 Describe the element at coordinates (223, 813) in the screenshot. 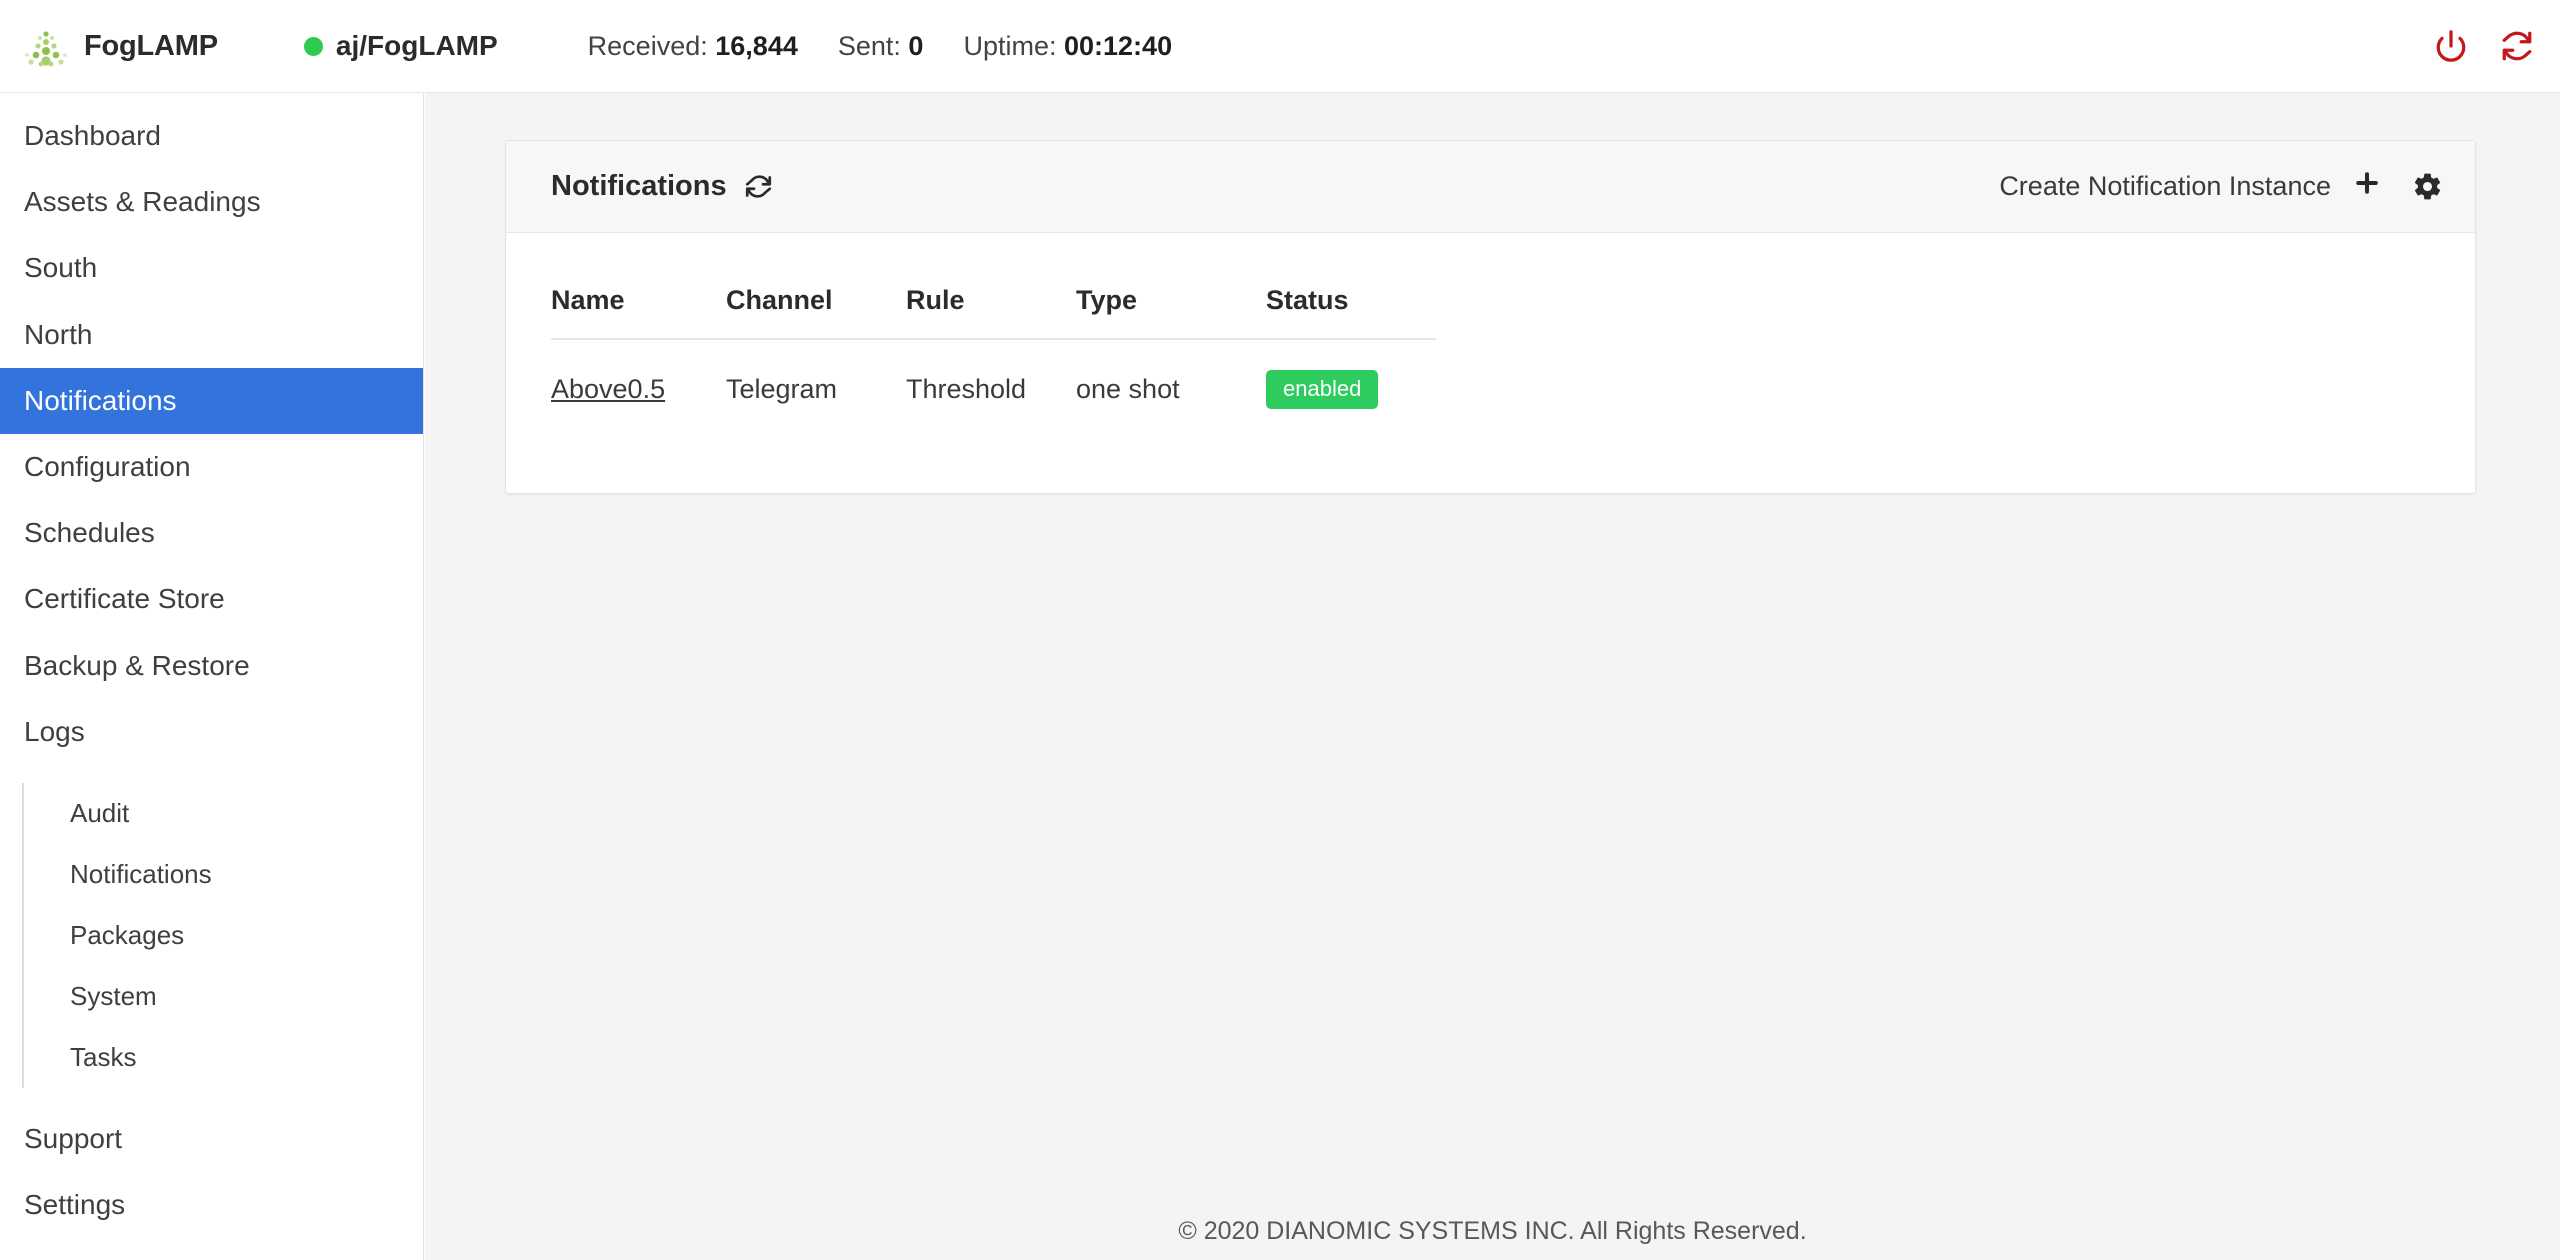

I see `sidebar-subitem-audit: Audit` at that location.